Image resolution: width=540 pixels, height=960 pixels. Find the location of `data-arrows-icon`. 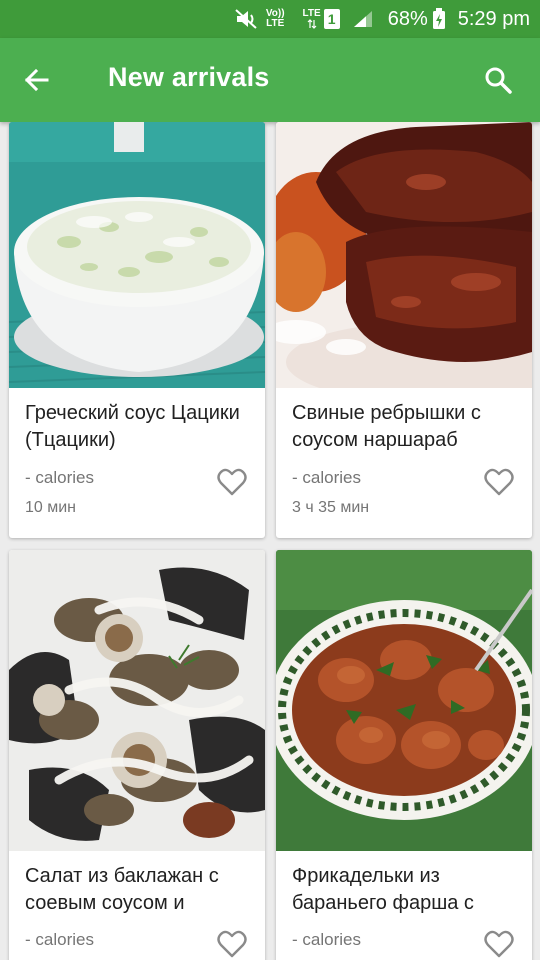

data-arrows-icon is located at coordinates (312, 24).